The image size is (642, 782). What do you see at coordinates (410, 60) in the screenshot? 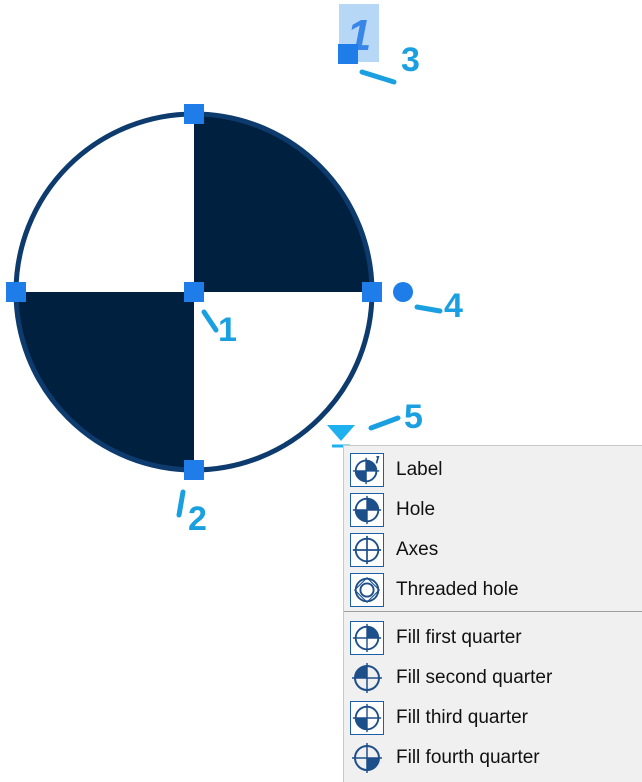
I see `callout-number-3: 3` at bounding box center [410, 60].